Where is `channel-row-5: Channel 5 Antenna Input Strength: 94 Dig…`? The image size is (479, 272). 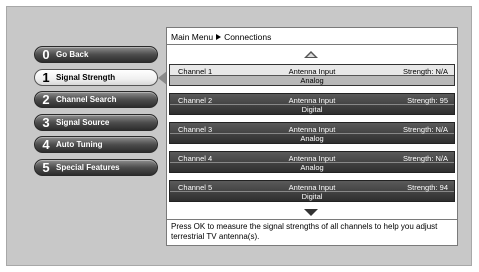 channel-row-5: Channel 5 Antenna Input Strength: 94 Dig… is located at coordinates (312, 191).